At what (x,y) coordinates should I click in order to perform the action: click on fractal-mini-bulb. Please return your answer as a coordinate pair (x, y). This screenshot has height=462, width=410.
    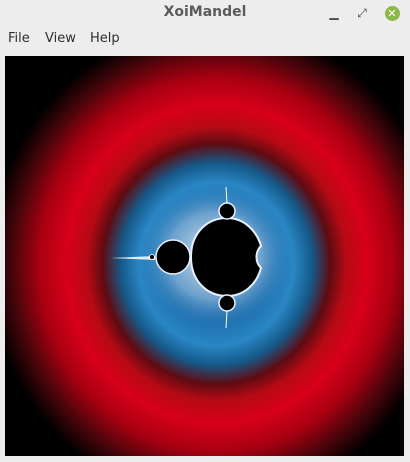
    Looking at the image, I should click on (152, 257).